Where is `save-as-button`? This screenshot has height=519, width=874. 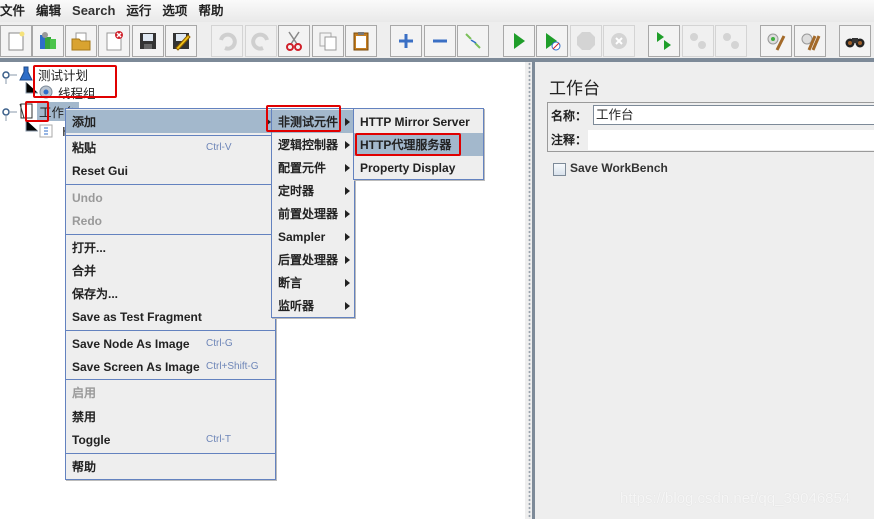
save-as-button is located at coordinates (181, 41).